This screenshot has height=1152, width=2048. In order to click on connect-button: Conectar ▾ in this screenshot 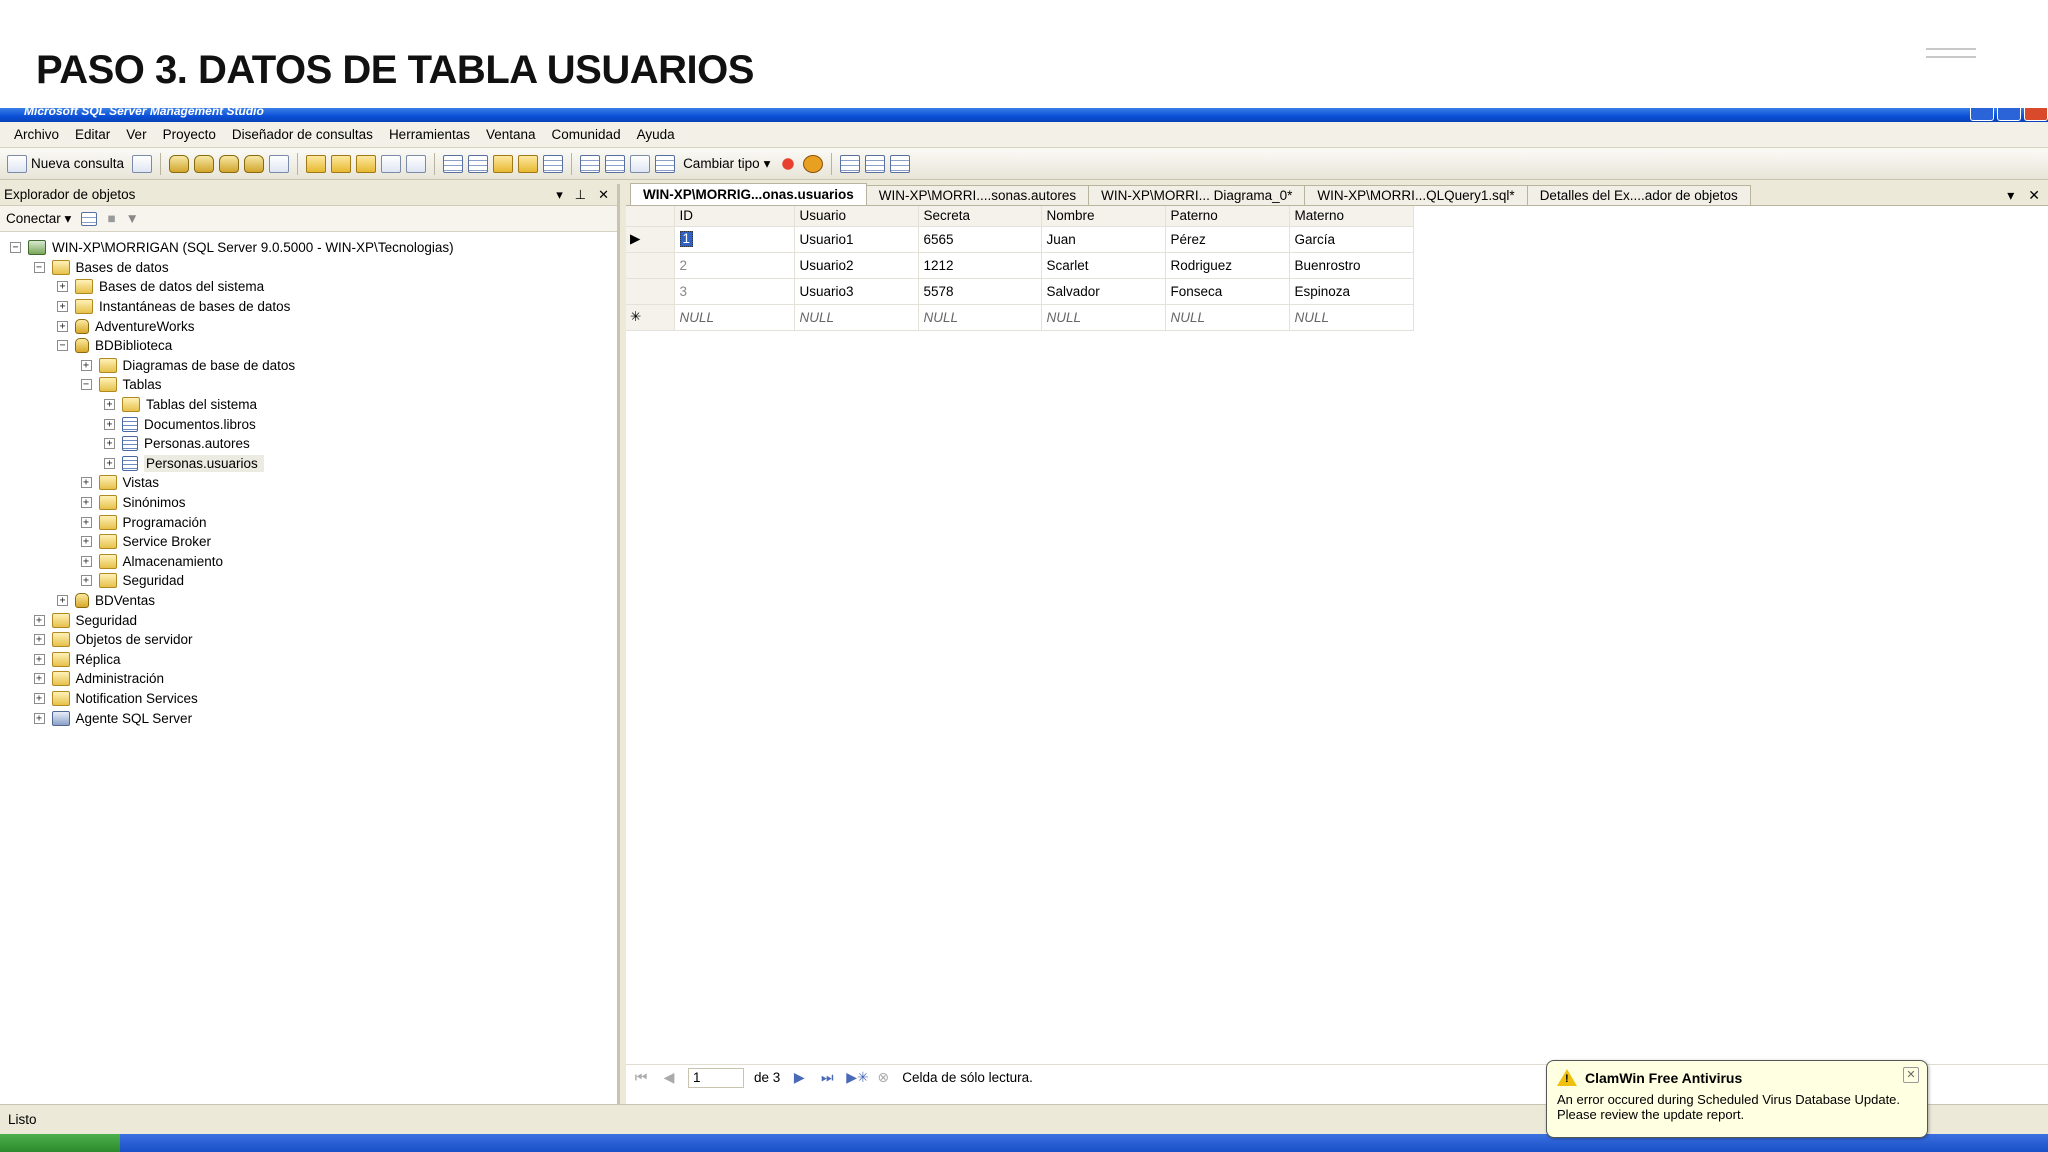, I will do `click(38, 219)`.